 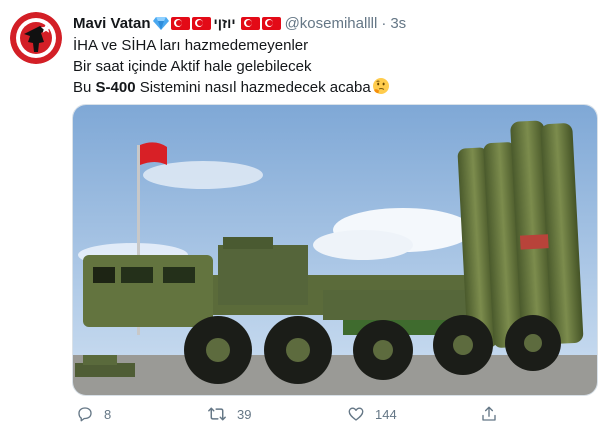 What do you see at coordinates (115, 87) in the screenshot?
I see `line3-bold: S-400` at bounding box center [115, 87].